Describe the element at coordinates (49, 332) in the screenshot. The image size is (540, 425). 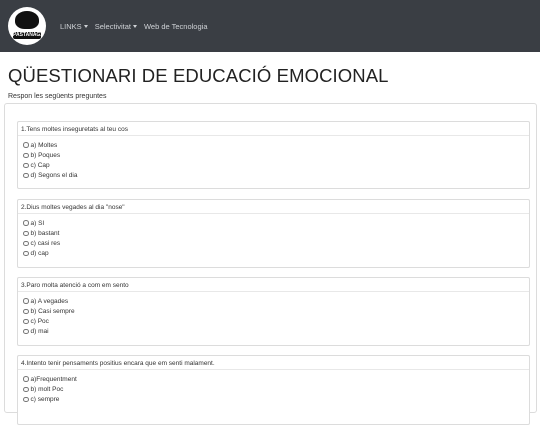
I see `option-radio: d) mai` at that location.